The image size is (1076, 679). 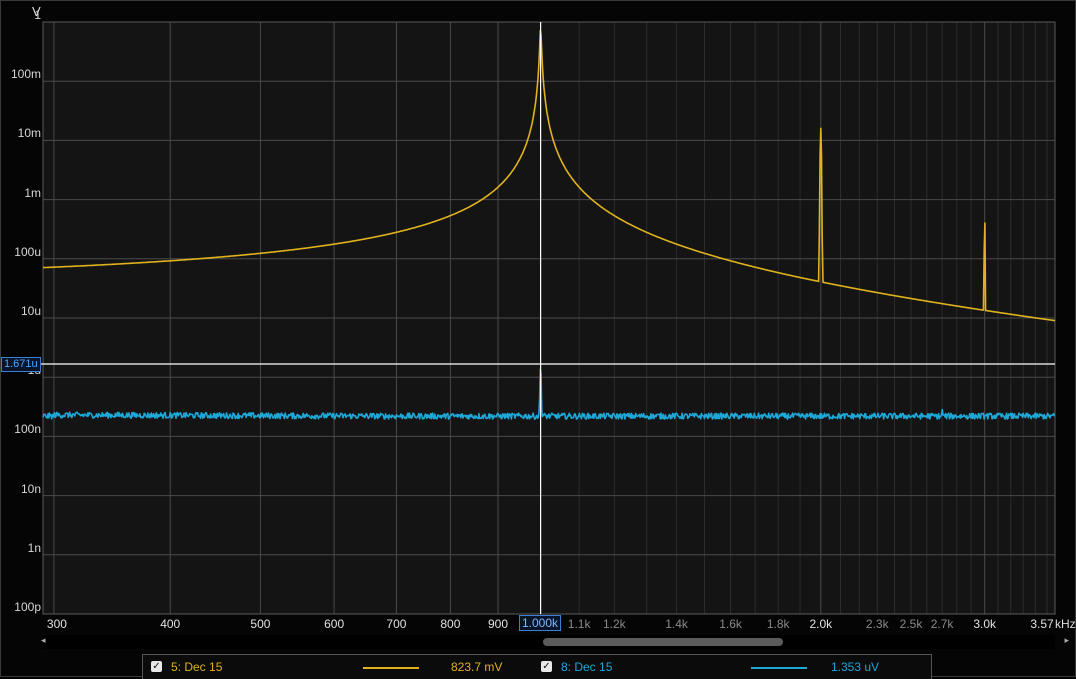 What do you see at coordinates (1065, 624) in the screenshot?
I see `x-axis-unit: kHz` at bounding box center [1065, 624].